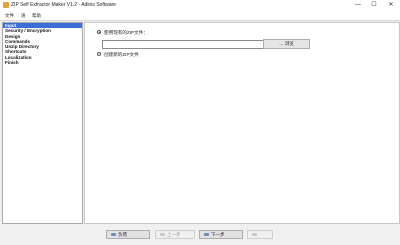  I want to click on menu-language: 语, so click(23, 16).